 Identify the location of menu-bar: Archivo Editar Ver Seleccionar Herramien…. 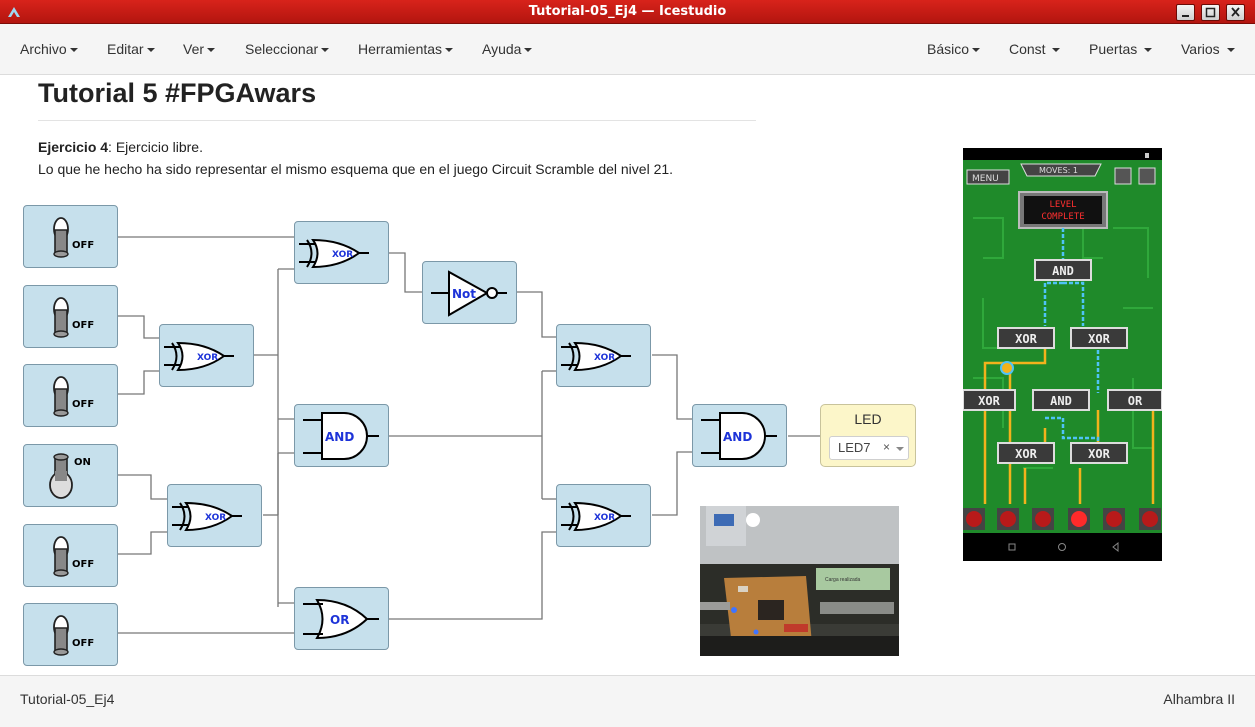
(627, 49).